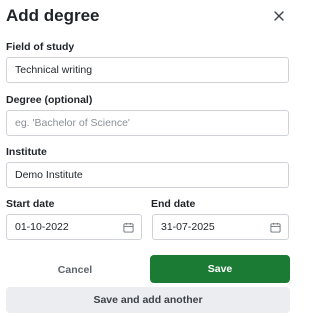  What do you see at coordinates (49, 175) in the screenshot?
I see `institute-value: Demo Institute` at bounding box center [49, 175].